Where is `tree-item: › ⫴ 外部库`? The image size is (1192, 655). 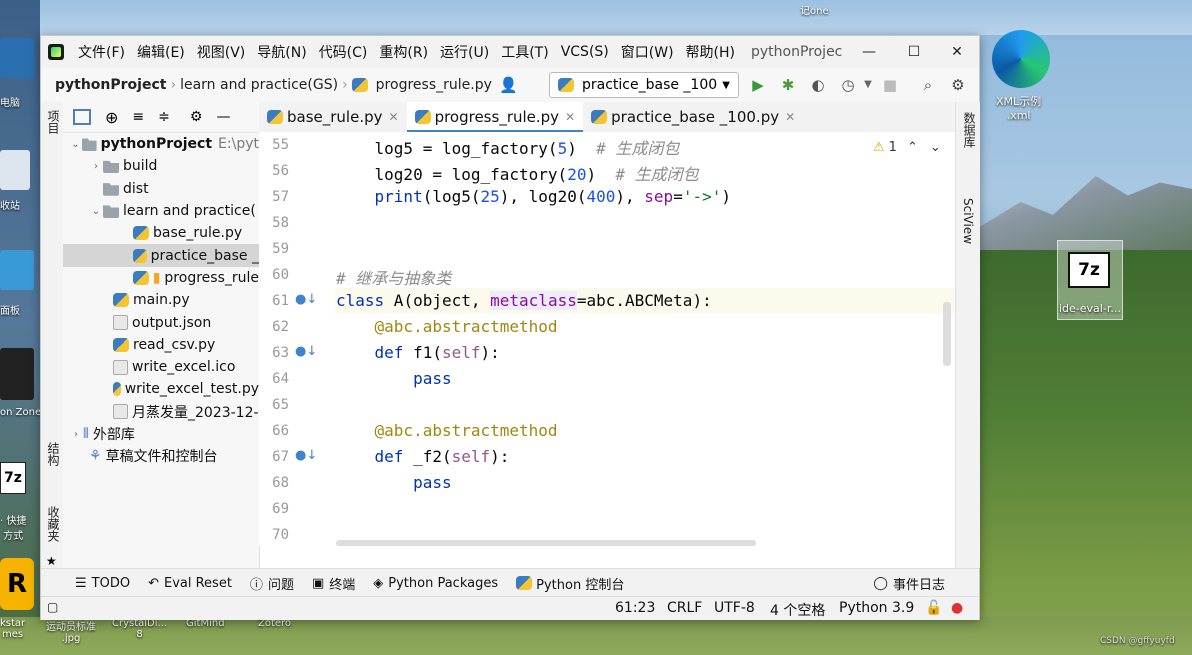 tree-item: › ⫴ 外部库 is located at coordinates (161, 434).